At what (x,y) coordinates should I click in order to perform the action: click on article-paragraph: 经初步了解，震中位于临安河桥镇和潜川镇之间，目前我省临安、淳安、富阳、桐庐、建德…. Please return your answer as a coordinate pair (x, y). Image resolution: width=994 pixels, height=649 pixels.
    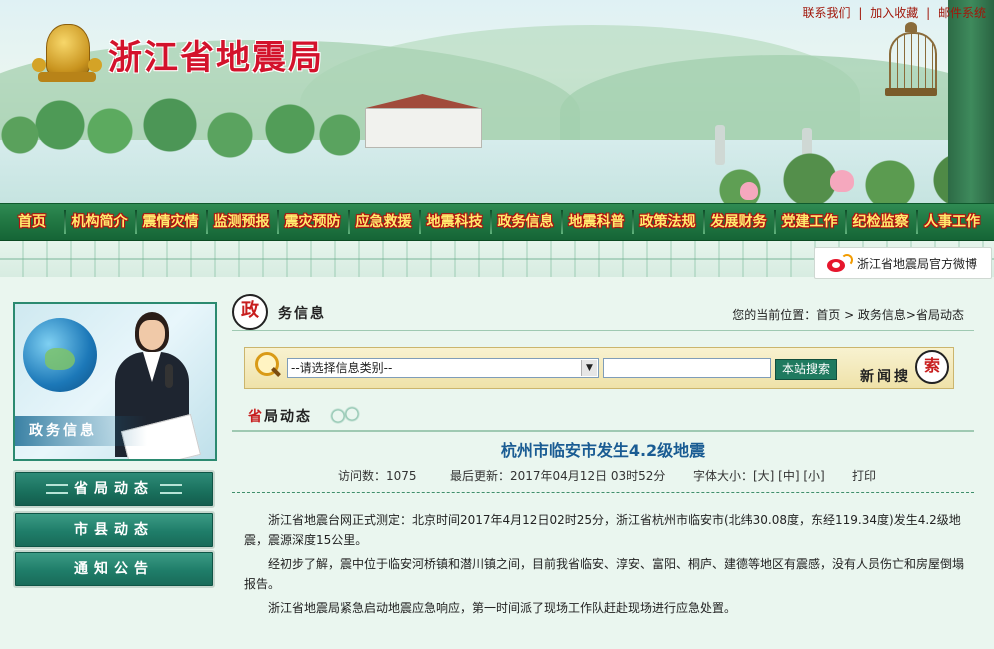
    Looking at the image, I should click on (604, 574).